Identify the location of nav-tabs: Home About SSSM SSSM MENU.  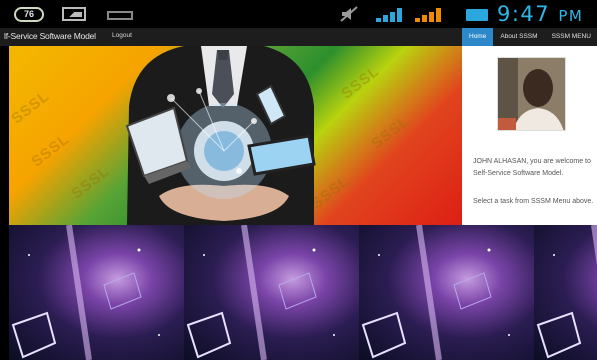
(529, 37).